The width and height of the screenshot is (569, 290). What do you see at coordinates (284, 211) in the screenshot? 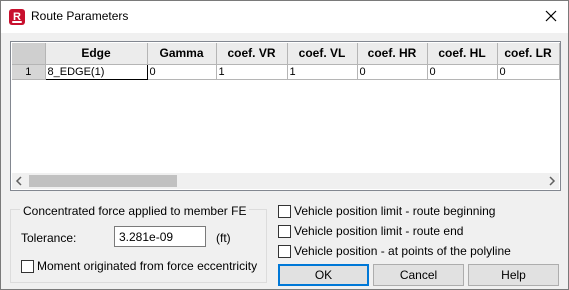
I see `route-beginning-checkbox` at bounding box center [284, 211].